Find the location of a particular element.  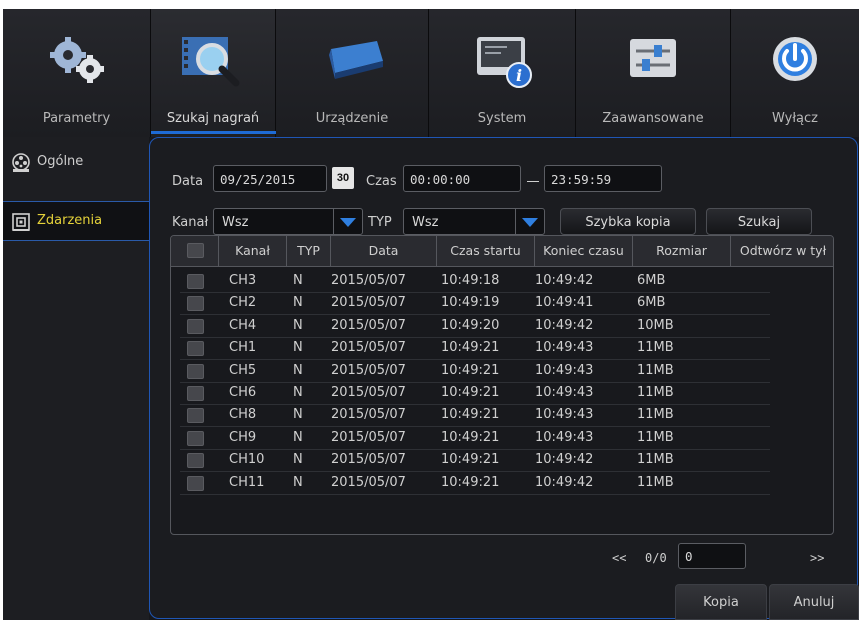

event-film-icon is located at coordinates (21, 222).